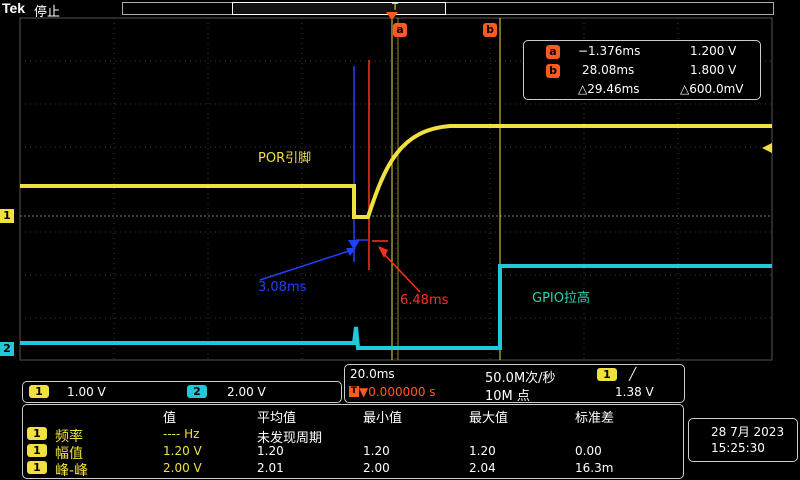  What do you see at coordinates (738, 448) in the screenshot?
I see `time: 15:25:30` at bounding box center [738, 448].